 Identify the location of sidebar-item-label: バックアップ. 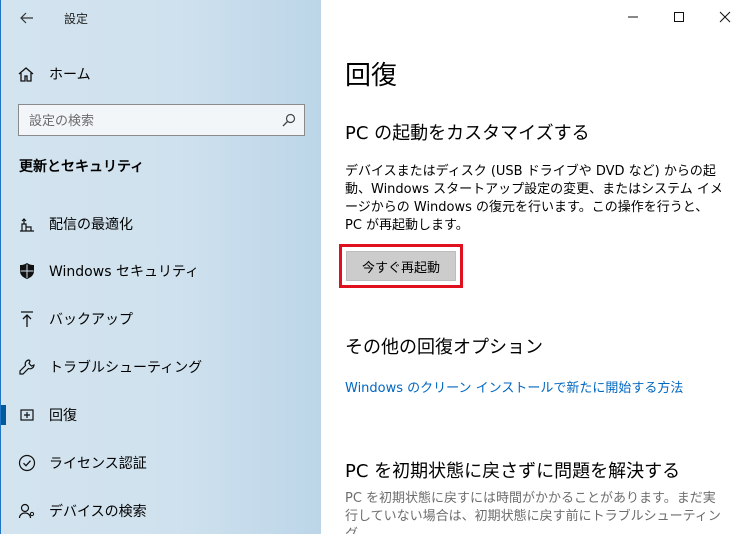
(91, 320).